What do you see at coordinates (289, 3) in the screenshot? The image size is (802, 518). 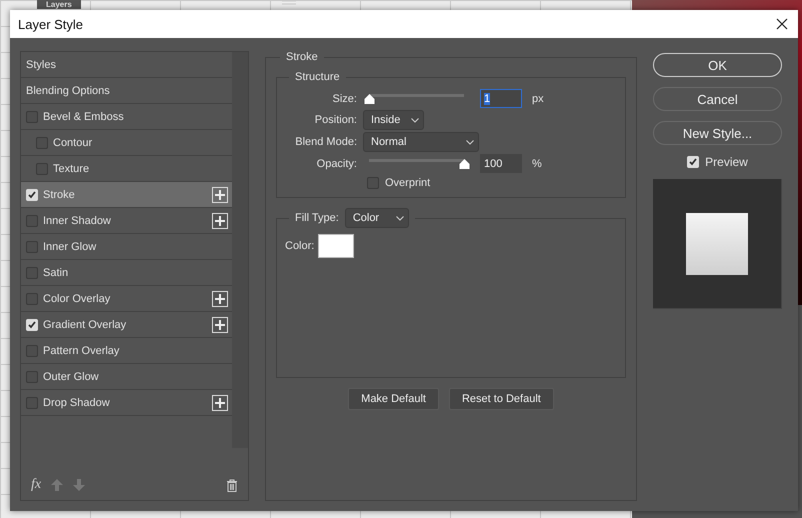 I see `menu-icon` at bounding box center [289, 3].